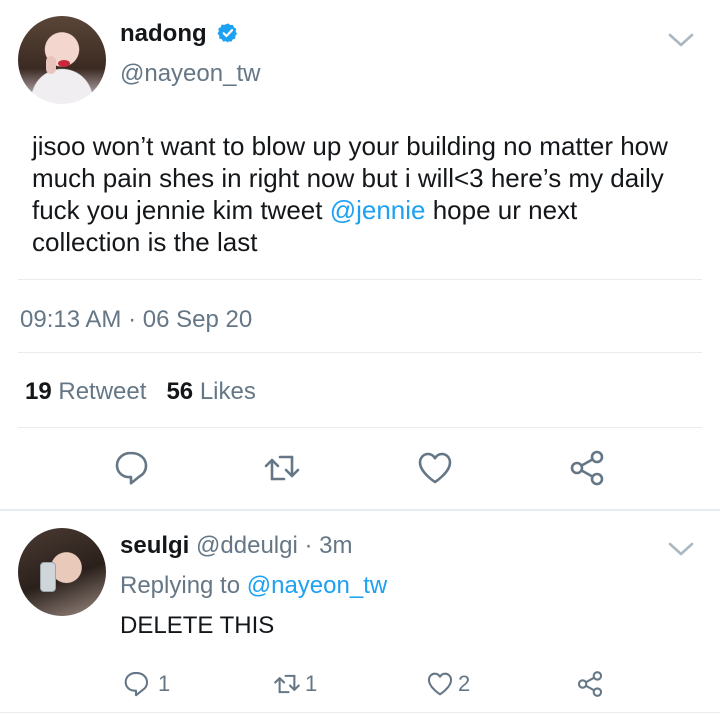 This screenshot has width=720, height=716. Describe the element at coordinates (102, 391) in the screenshot. I see `retweet-label: Retweet` at that location.